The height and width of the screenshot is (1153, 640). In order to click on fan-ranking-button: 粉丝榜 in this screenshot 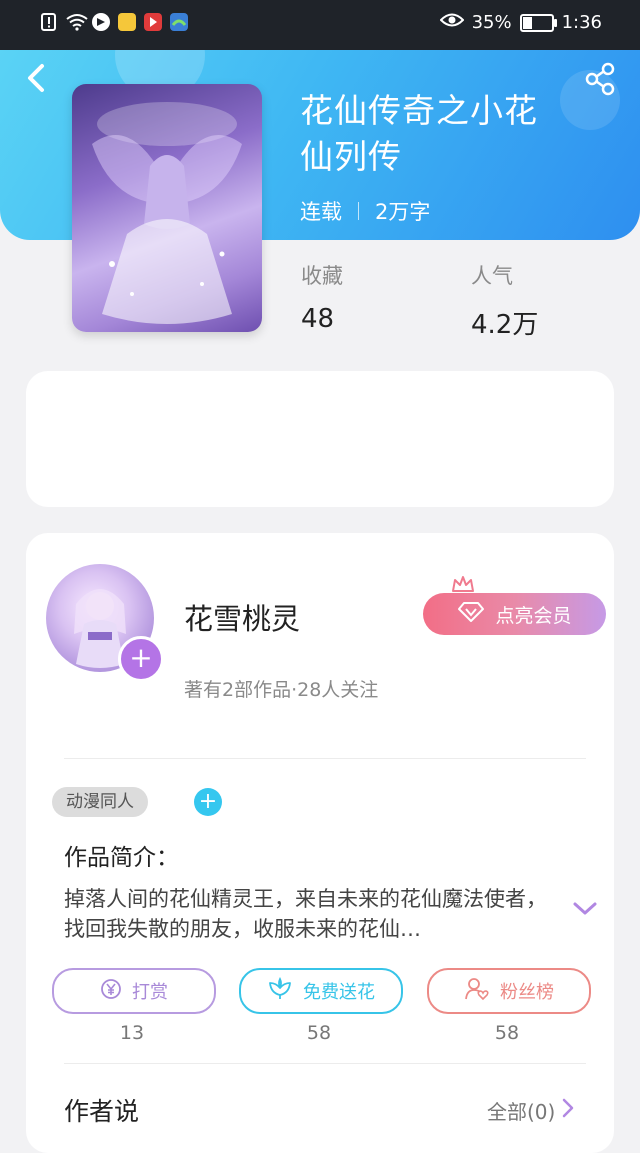, I will do `click(509, 991)`.